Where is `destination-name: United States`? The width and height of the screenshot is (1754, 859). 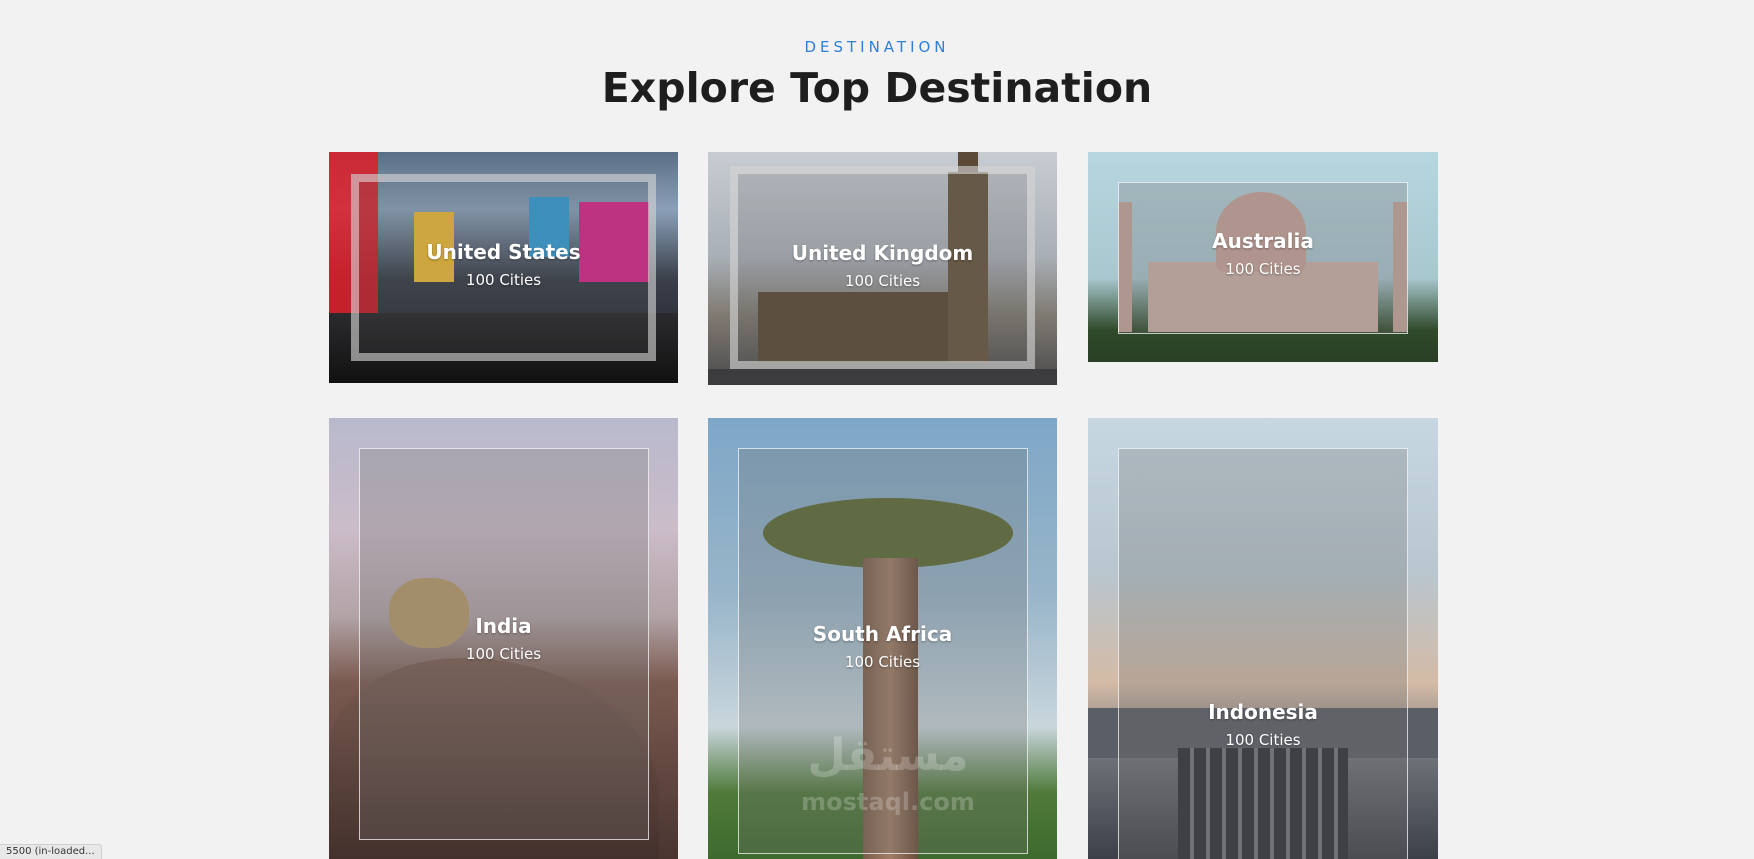
destination-name: United States is located at coordinates (503, 252).